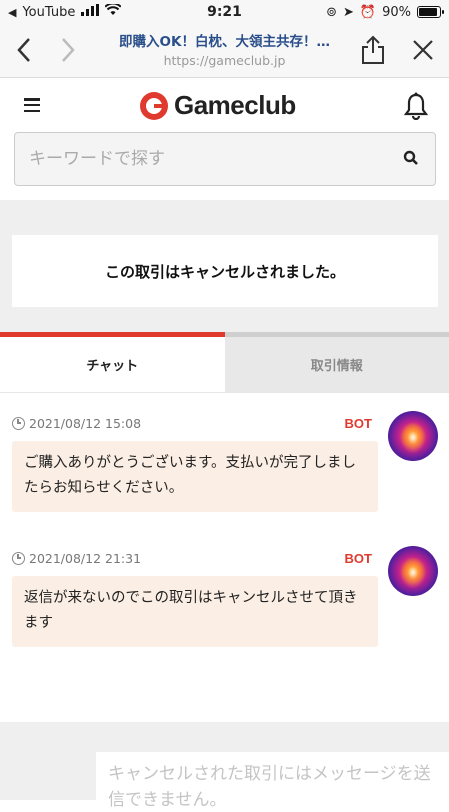 This screenshot has height=812, width=449. Describe the element at coordinates (272, 782) in the screenshot. I see `disabled-message-input: キャンセルされた取引にはメッセージを送信できません。` at that location.